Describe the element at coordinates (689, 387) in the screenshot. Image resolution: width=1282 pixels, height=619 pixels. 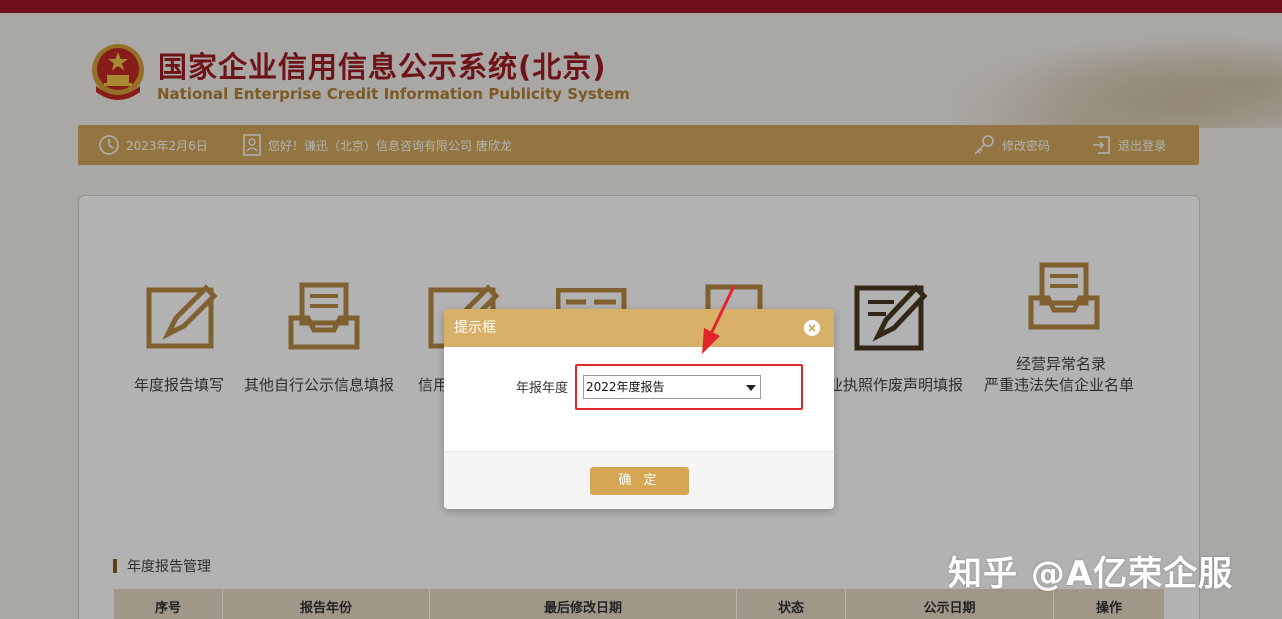
I see `annotation-highlight-box` at that location.